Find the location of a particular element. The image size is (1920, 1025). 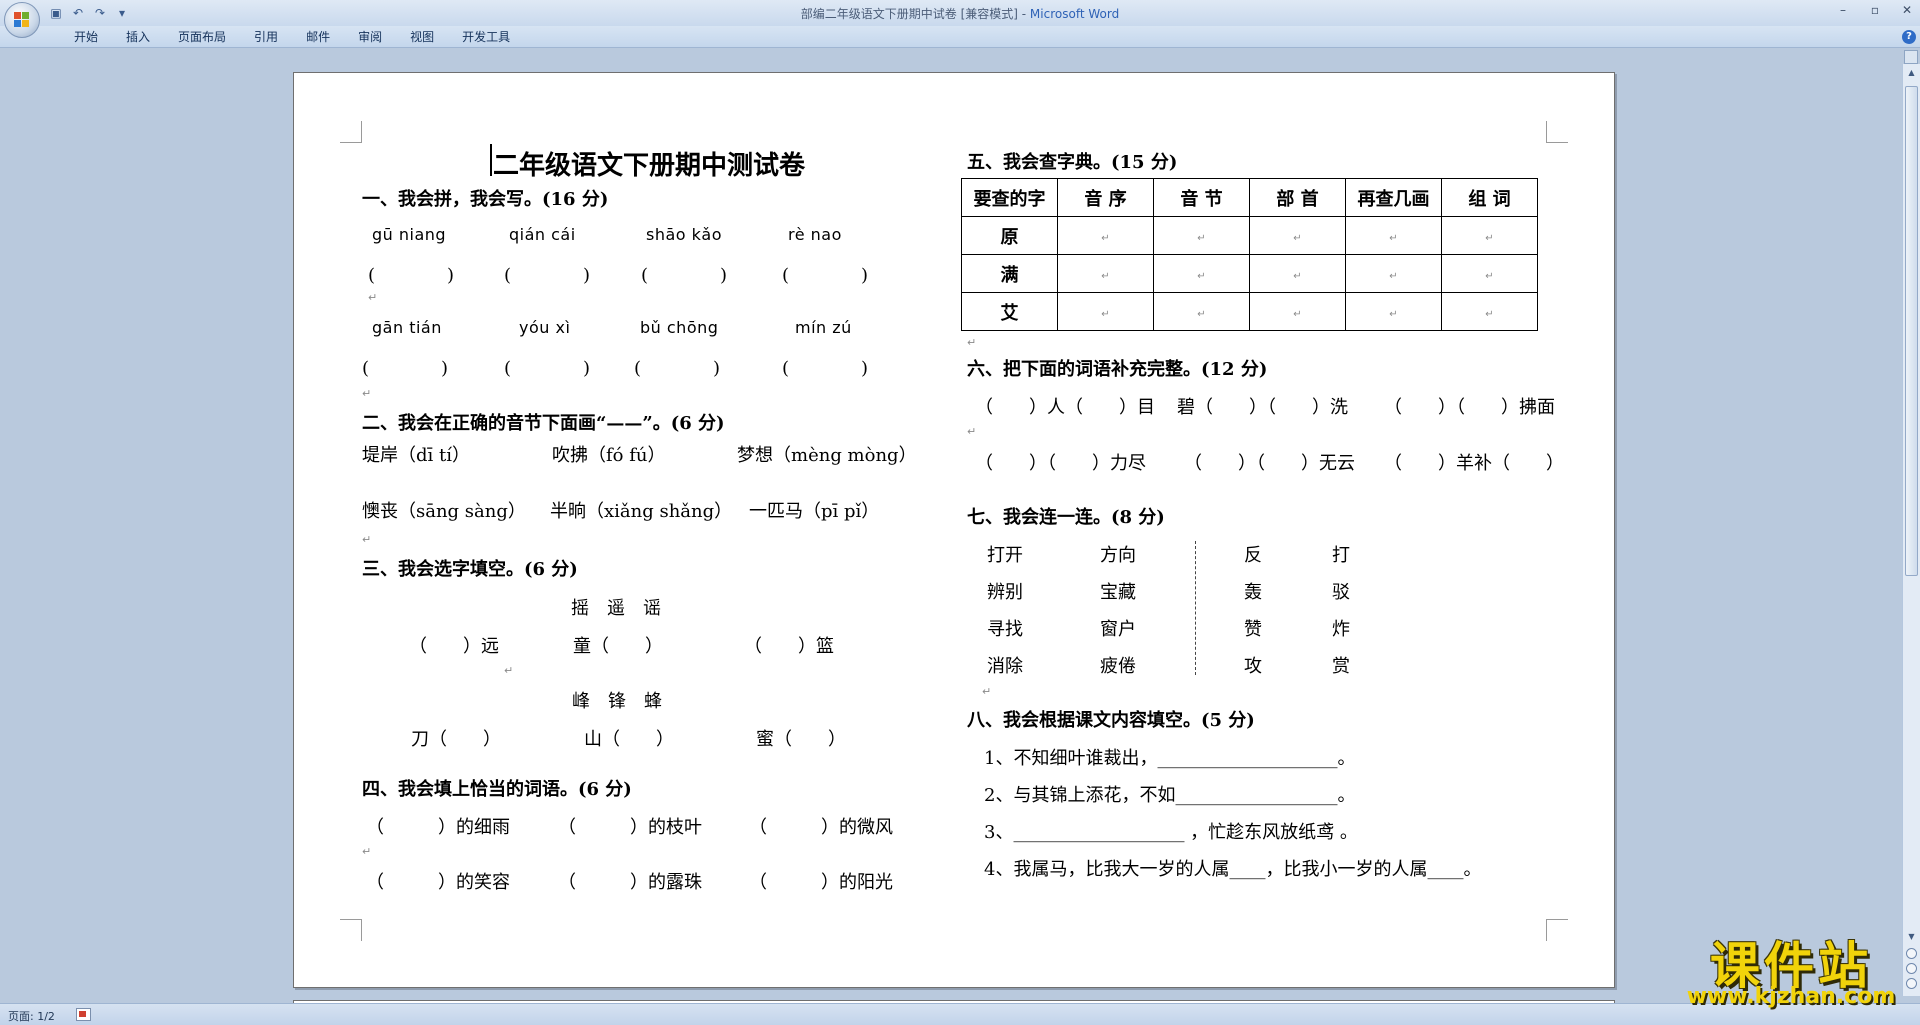

pinyin-item: shāo kǎo is located at coordinates (684, 234).